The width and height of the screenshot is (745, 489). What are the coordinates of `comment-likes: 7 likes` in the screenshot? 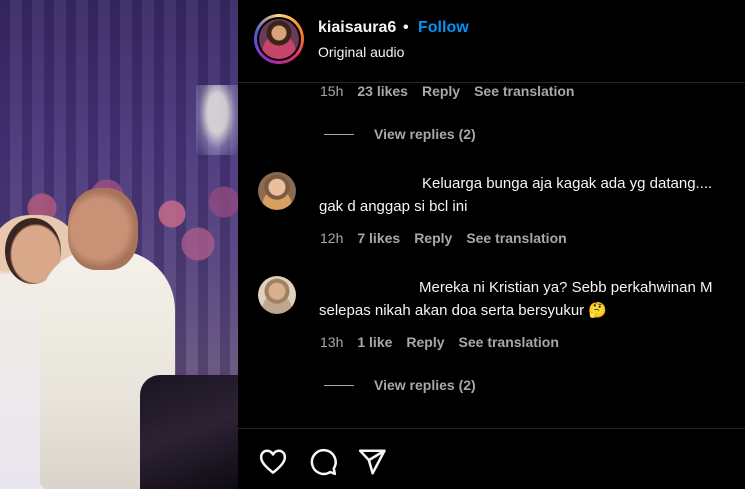 It's located at (378, 238).